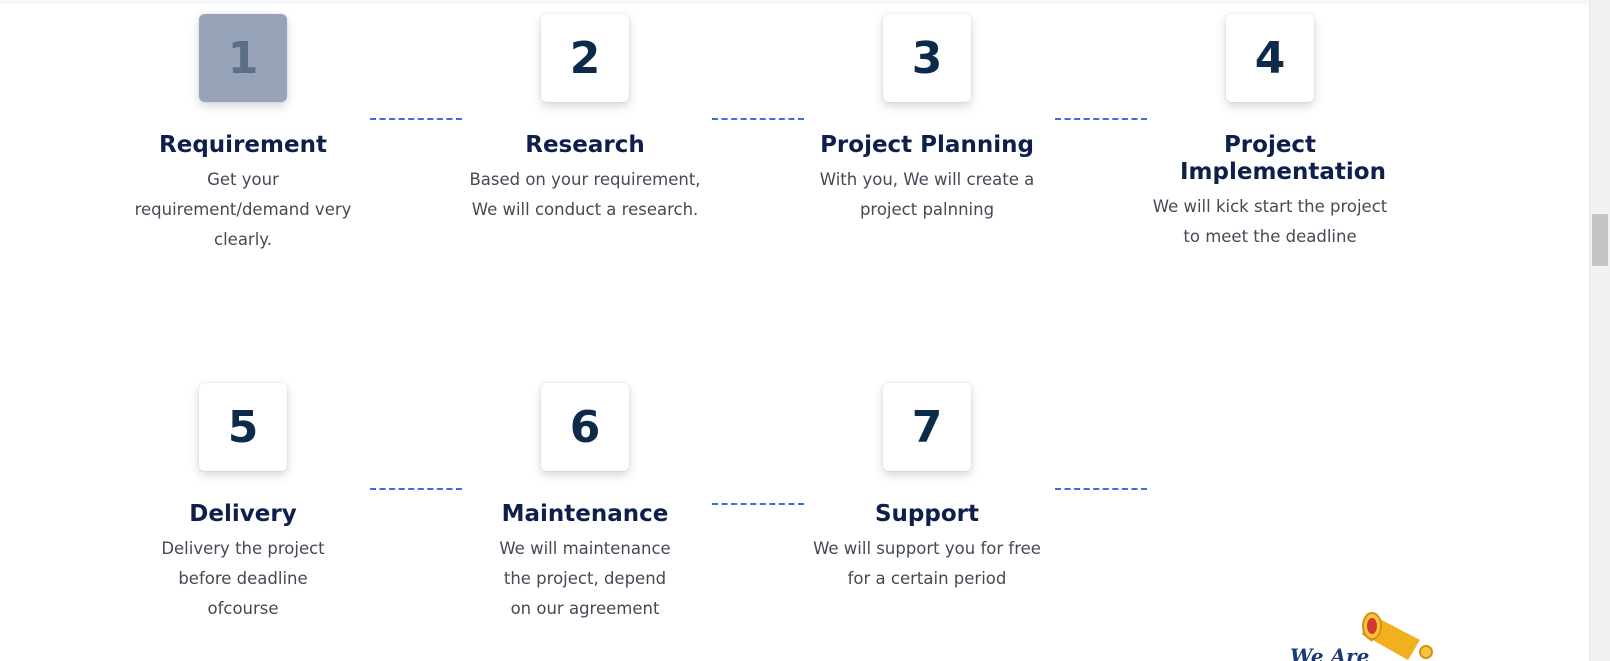 The height and width of the screenshot is (661, 1610). I want to click on step-title: Project Planning, so click(927, 145).